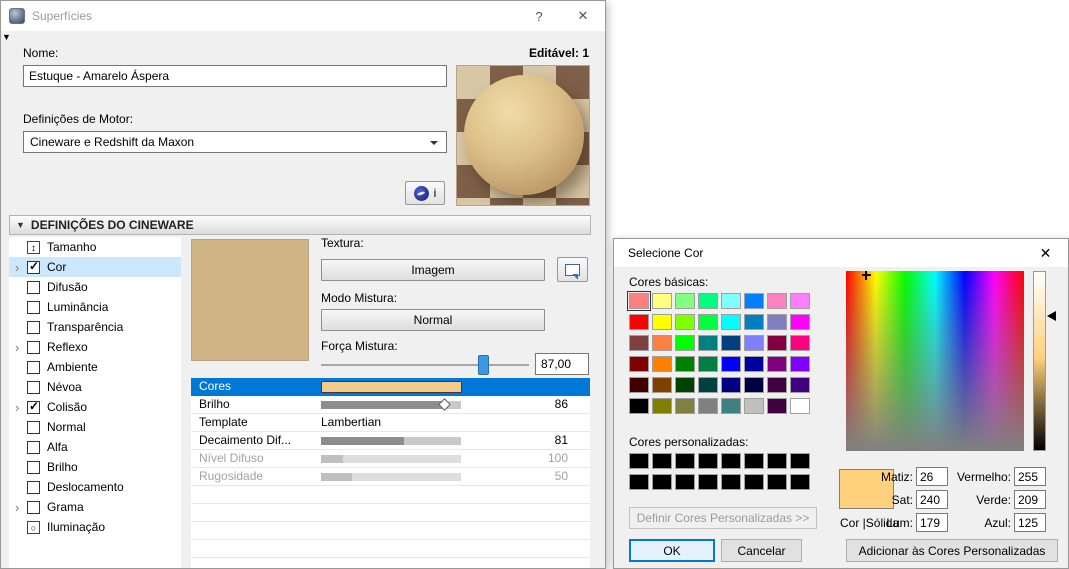  I want to click on ok-button: OK, so click(672, 550).